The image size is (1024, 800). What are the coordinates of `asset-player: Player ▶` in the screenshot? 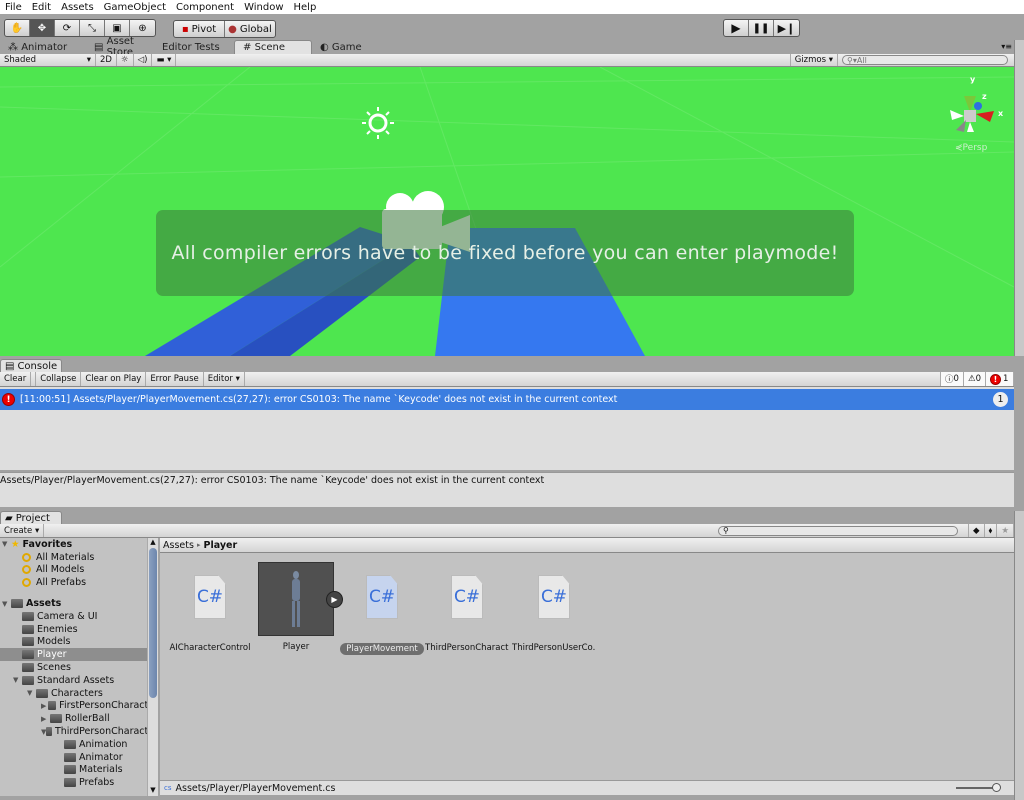 It's located at (298, 607).